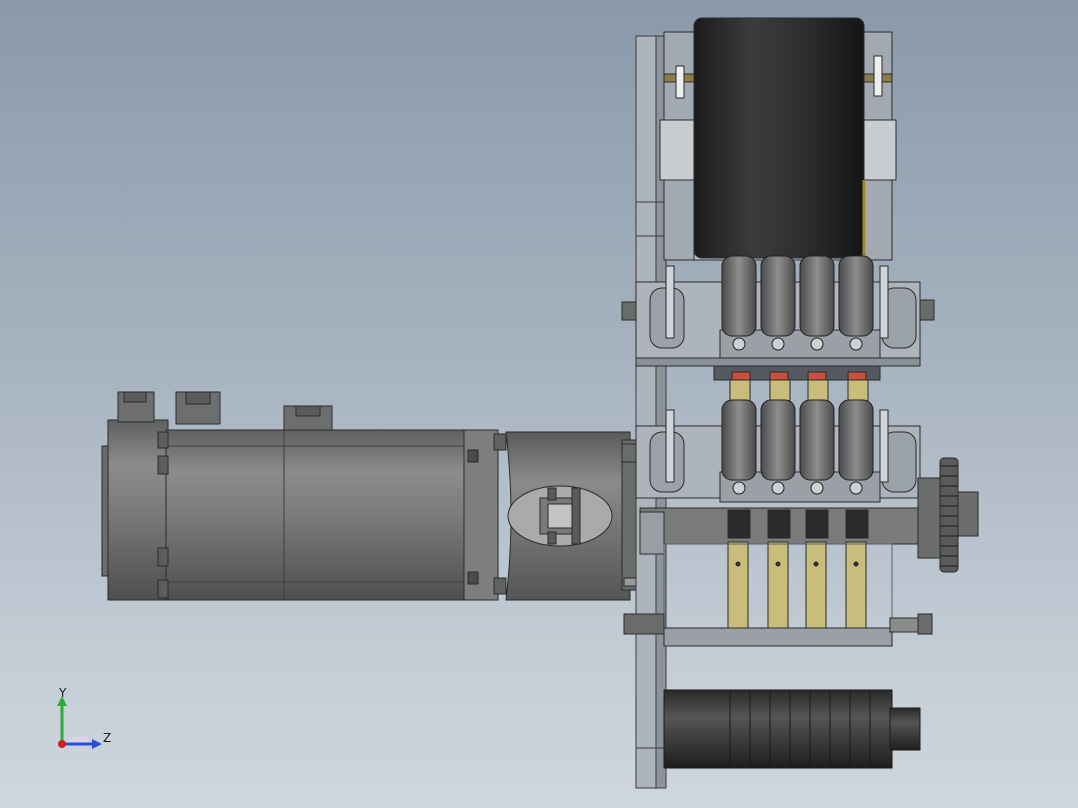 The image size is (1078, 808). I want to click on motor-body, so click(316, 515).